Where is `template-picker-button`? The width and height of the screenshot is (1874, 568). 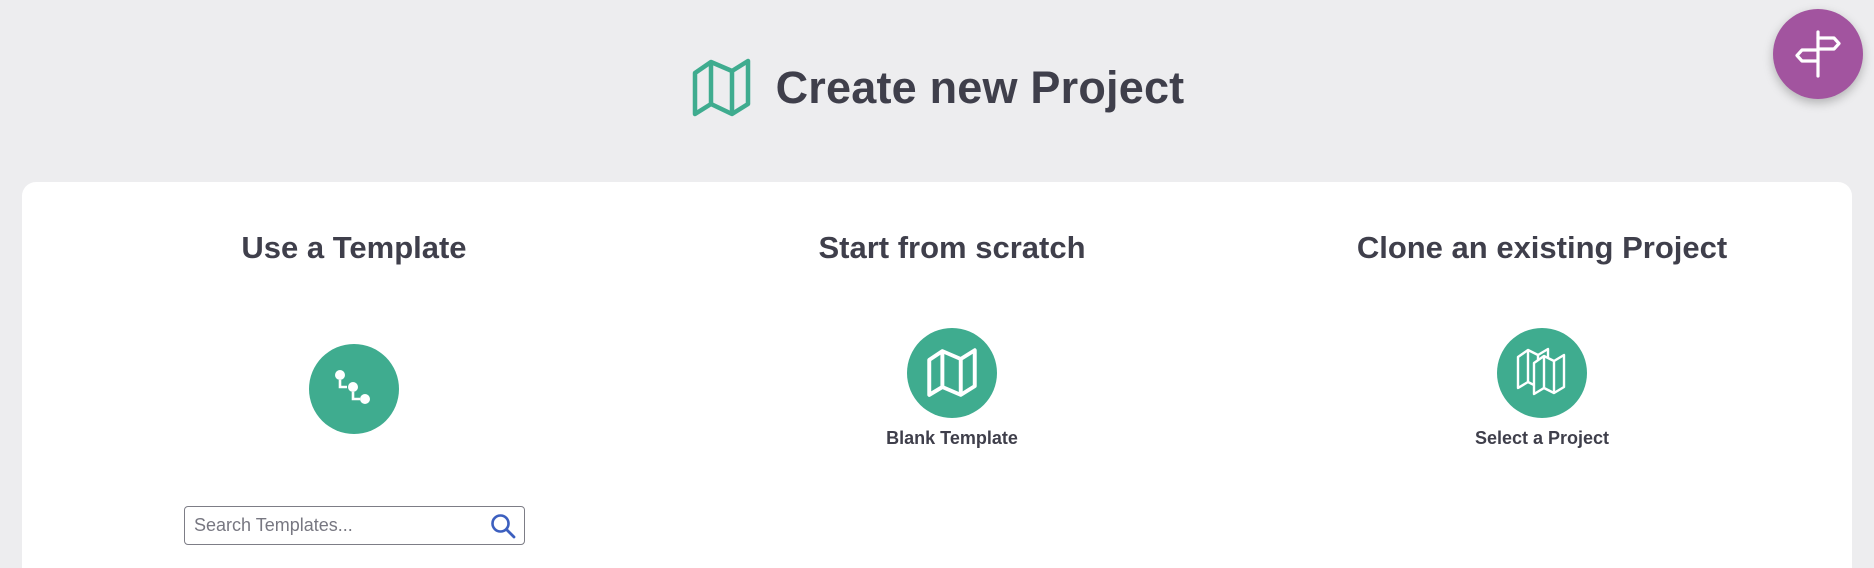
template-picker-button is located at coordinates (354, 389).